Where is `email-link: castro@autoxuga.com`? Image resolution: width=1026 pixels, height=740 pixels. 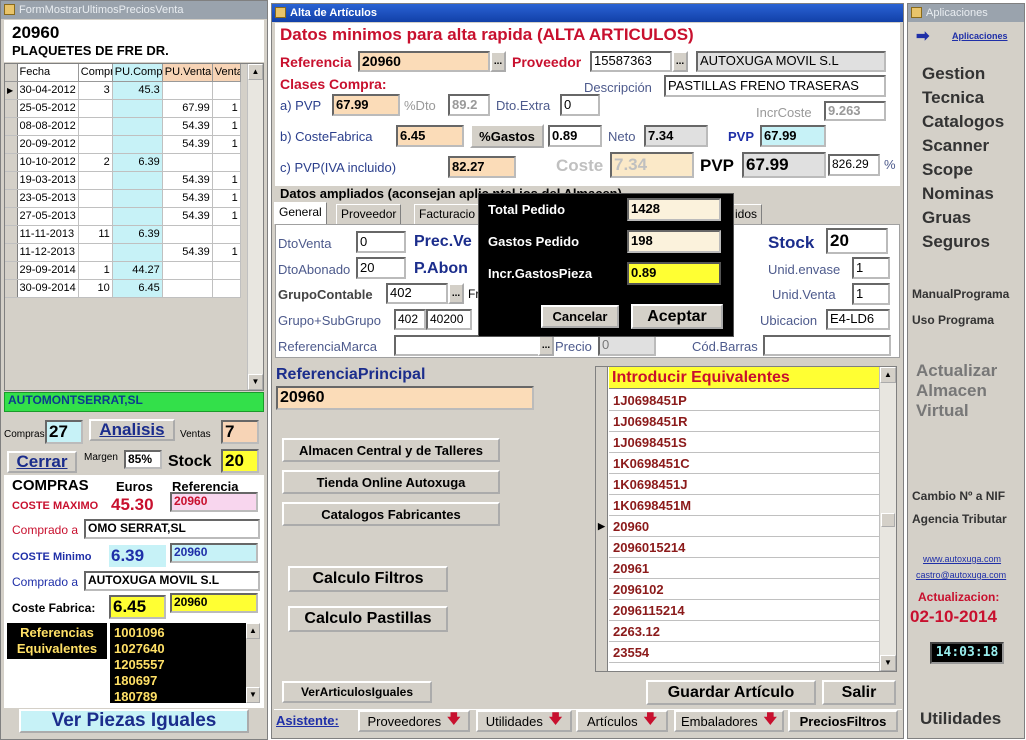
email-link: castro@autoxuga.com is located at coordinates (961, 575).